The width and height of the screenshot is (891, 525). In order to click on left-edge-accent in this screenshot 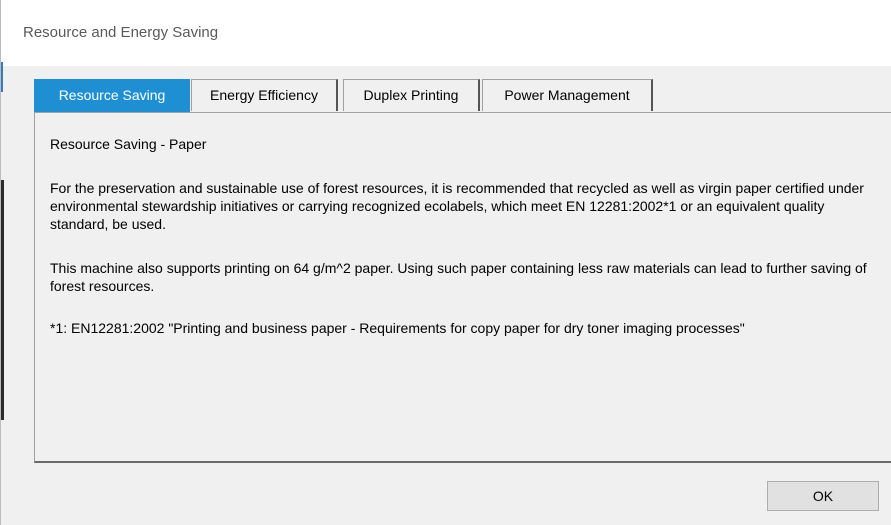, I will do `click(2, 77)`.